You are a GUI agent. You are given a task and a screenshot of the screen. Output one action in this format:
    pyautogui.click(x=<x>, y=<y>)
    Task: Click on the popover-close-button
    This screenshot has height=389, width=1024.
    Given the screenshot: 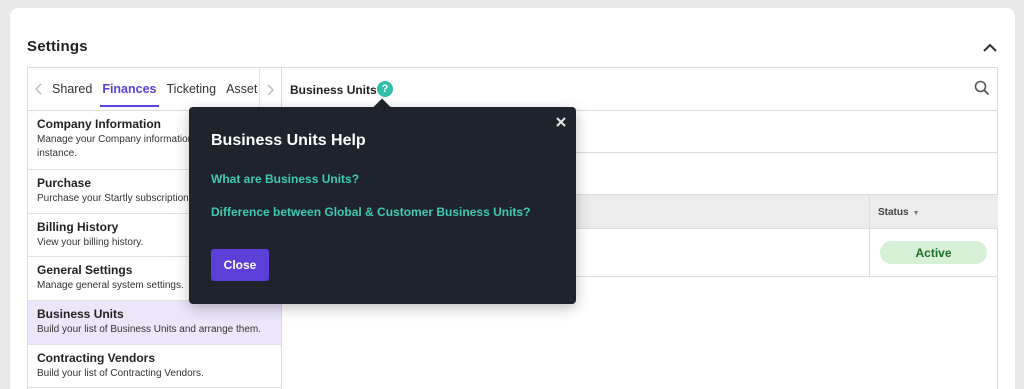 What is the action you would take?
    pyautogui.click(x=561, y=122)
    